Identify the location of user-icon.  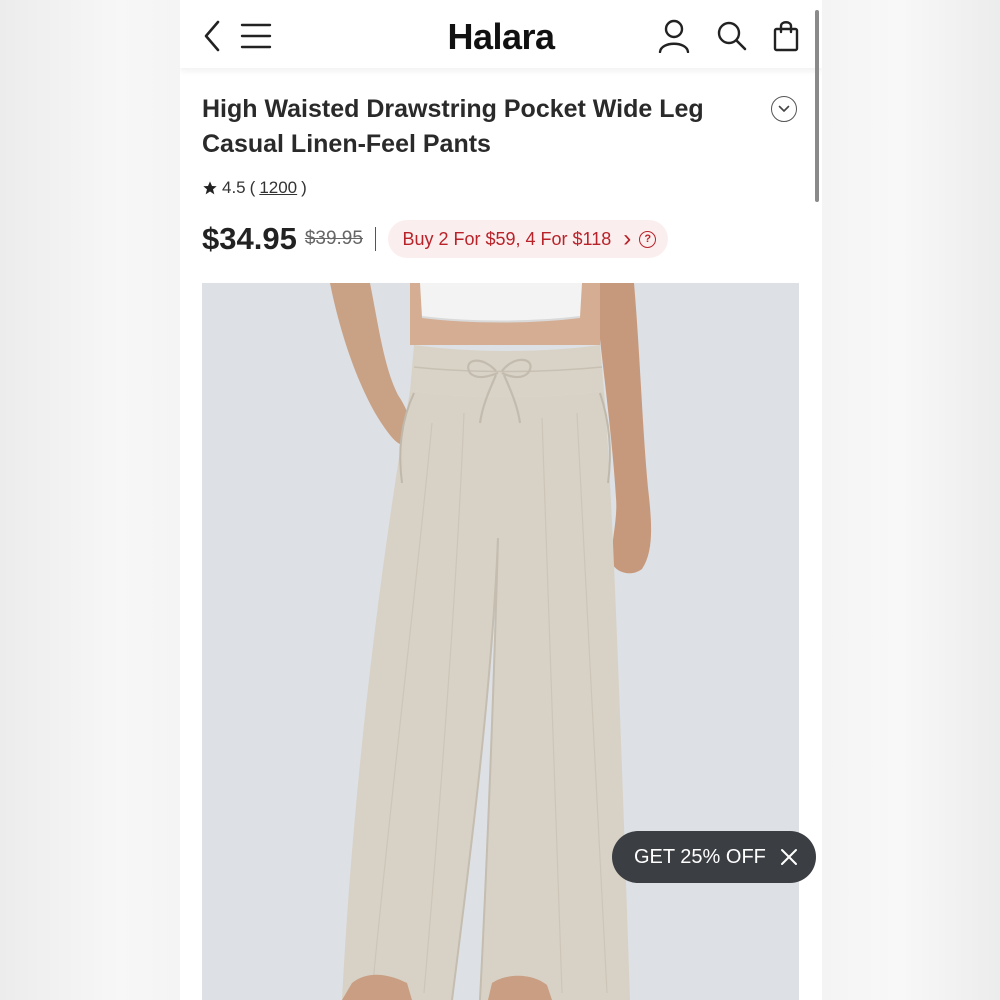
(674, 36).